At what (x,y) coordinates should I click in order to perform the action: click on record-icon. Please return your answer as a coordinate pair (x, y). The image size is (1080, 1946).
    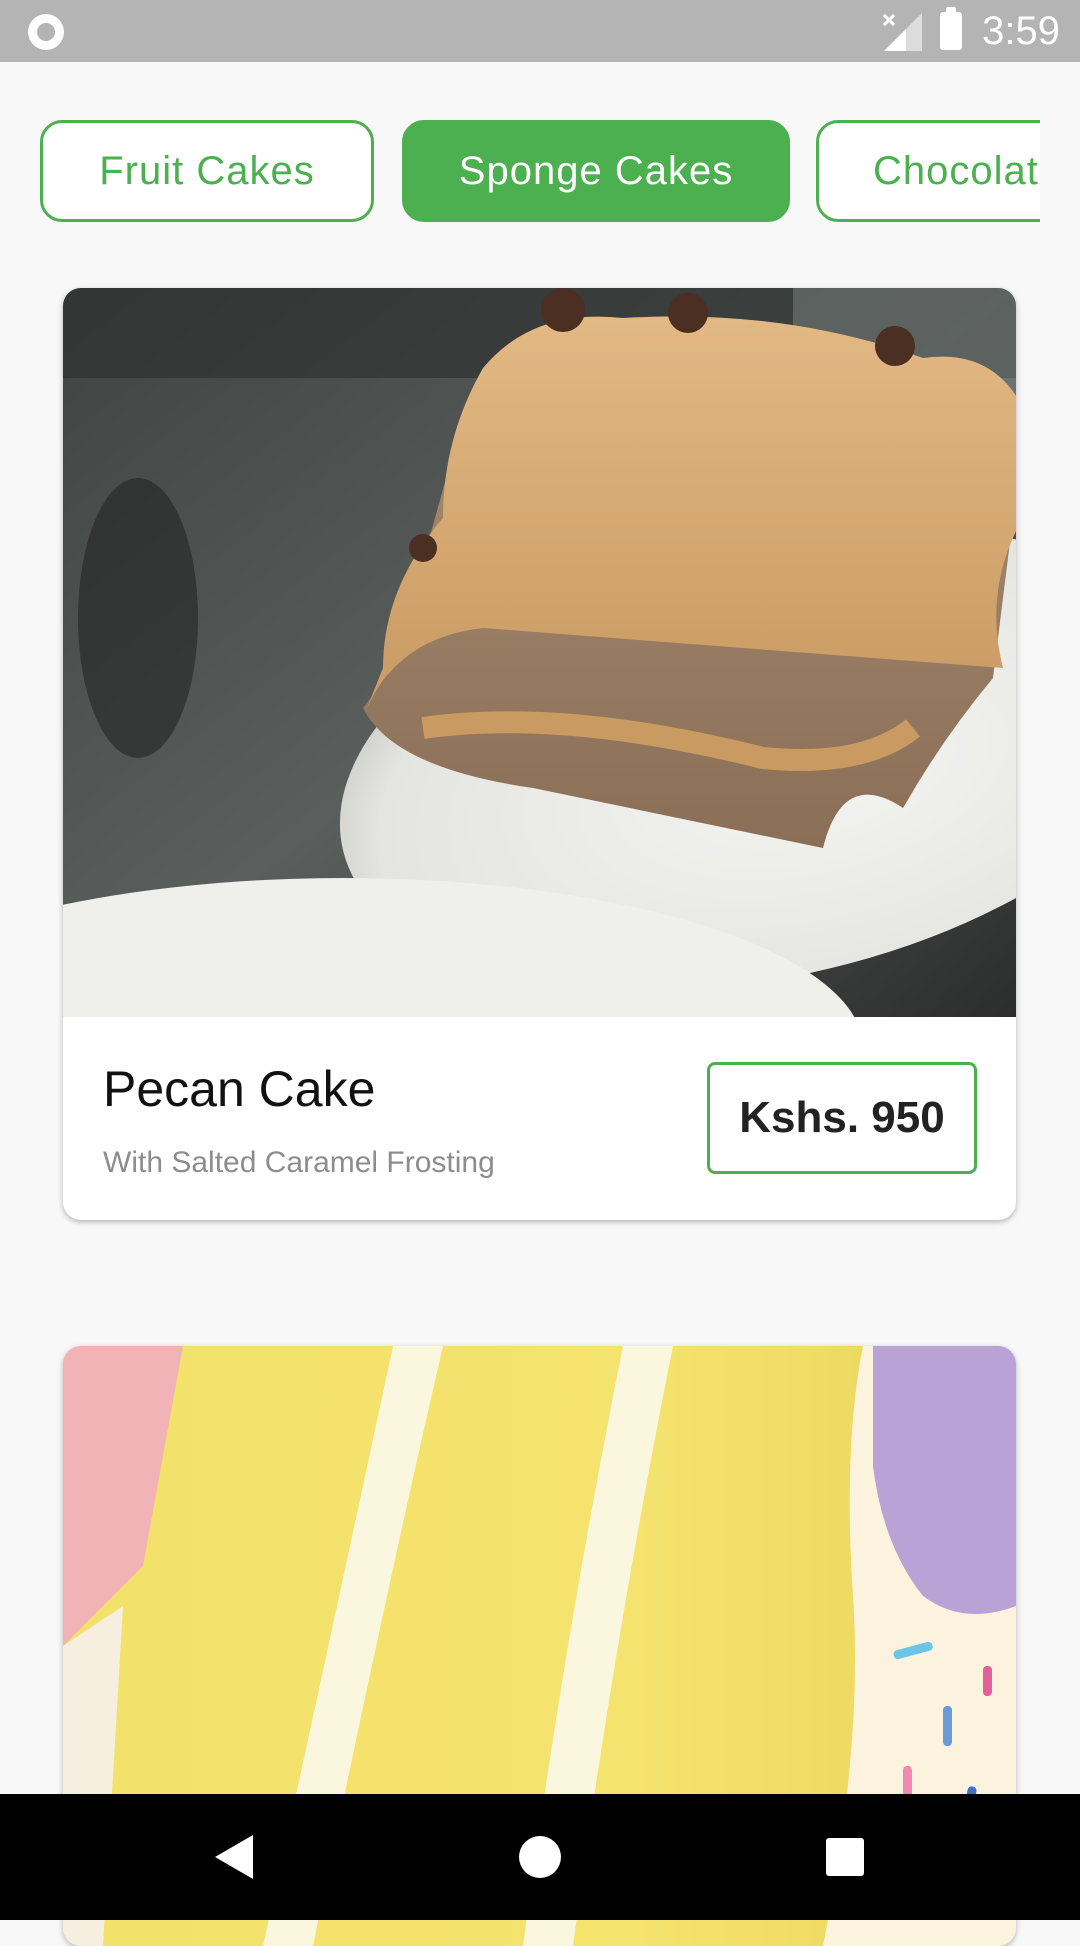
    Looking at the image, I should click on (46, 32).